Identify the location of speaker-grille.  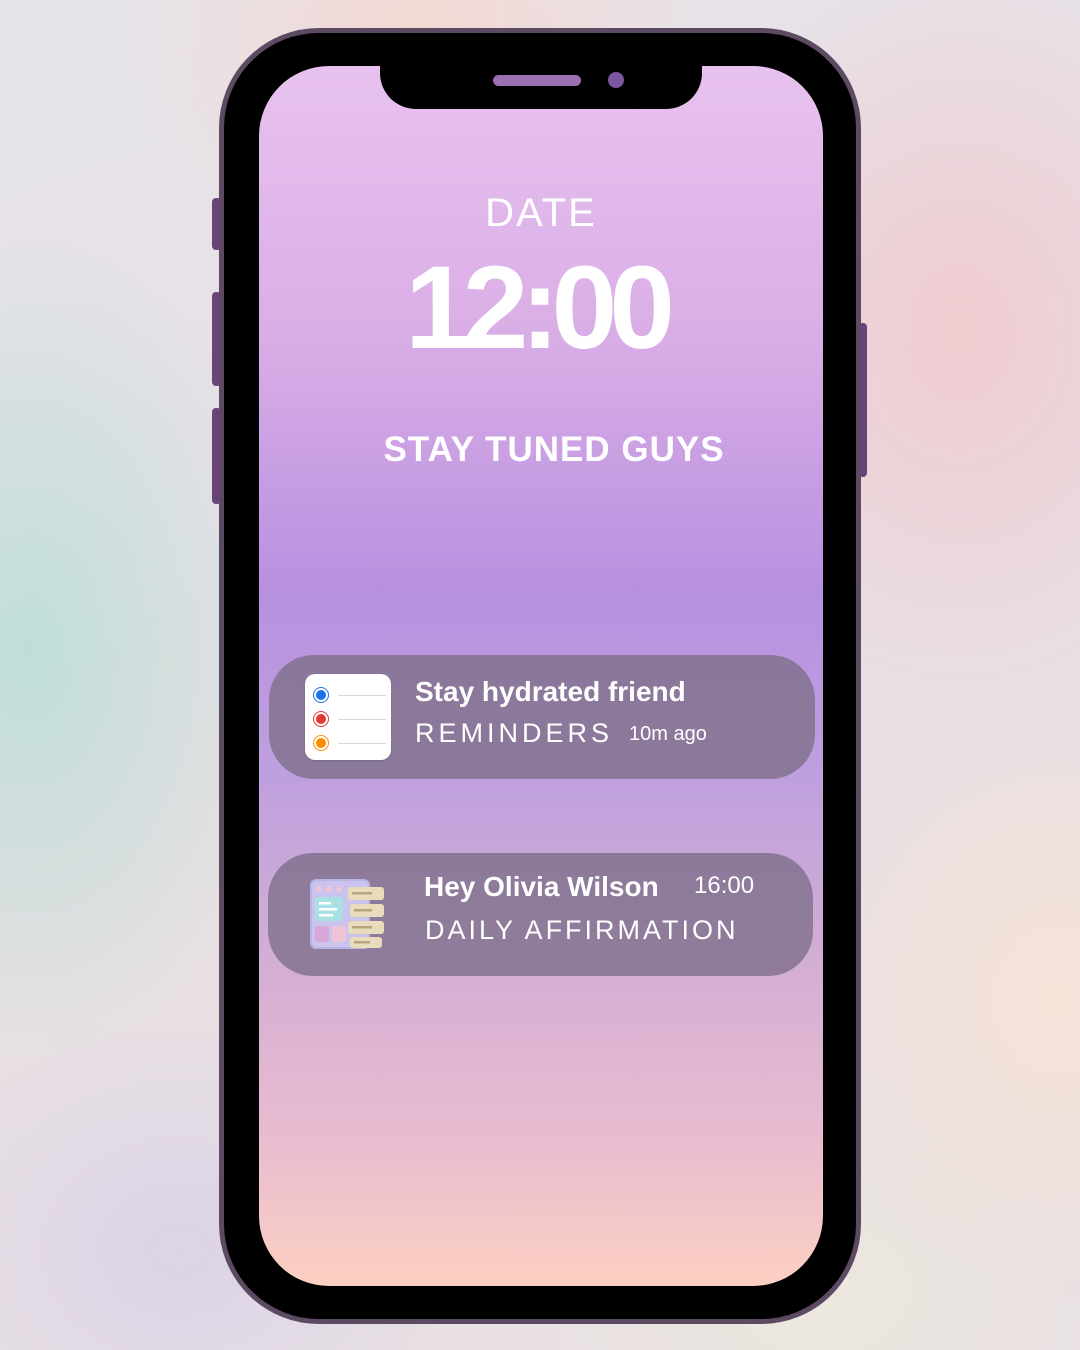
(537, 80).